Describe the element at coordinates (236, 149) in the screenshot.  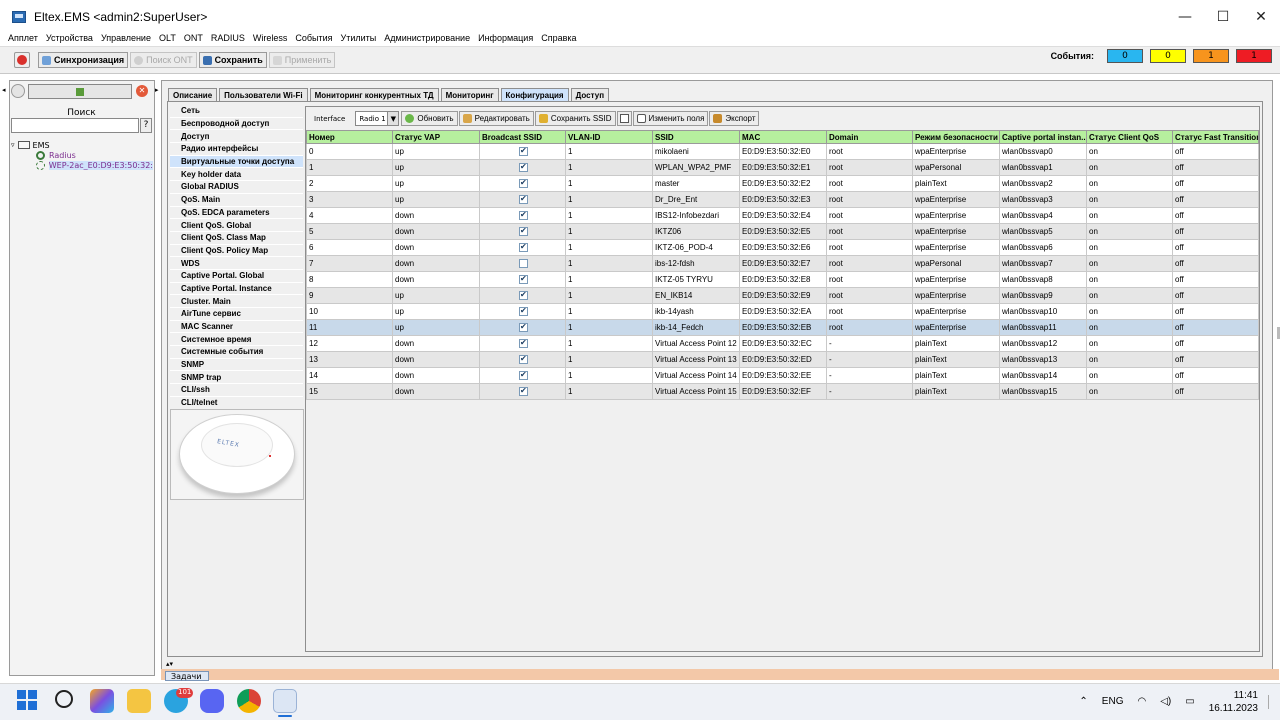
I see `side-menu-item-3: Радио интерфейсы` at that location.